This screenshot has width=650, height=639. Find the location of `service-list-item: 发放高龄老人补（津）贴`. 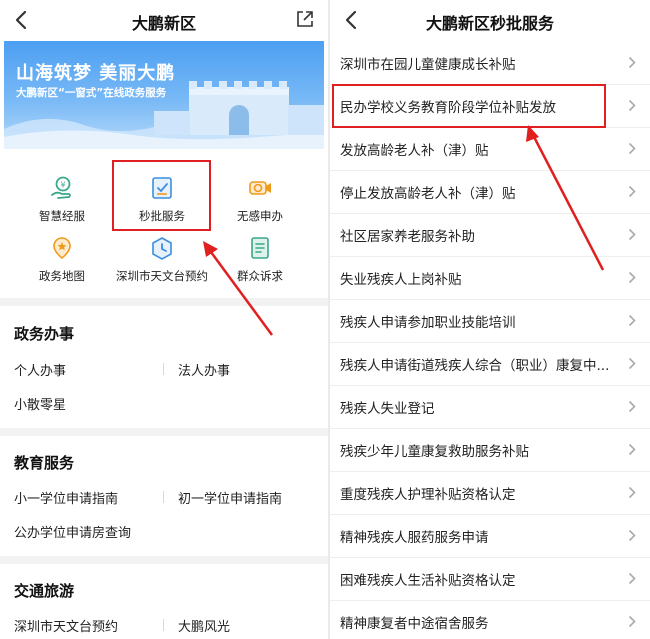

service-list-item: 发放高龄老人补（津）贴 is located at coordinates (490, 149).